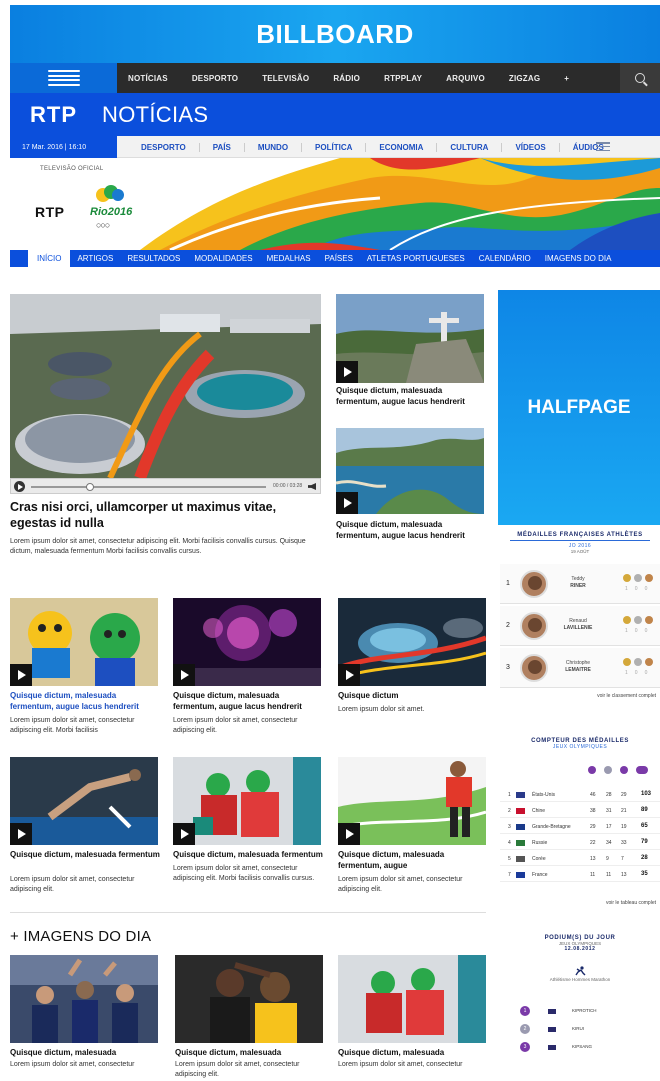  I want to click on player-time: 00:00 / 03:28, so click(288, 486).